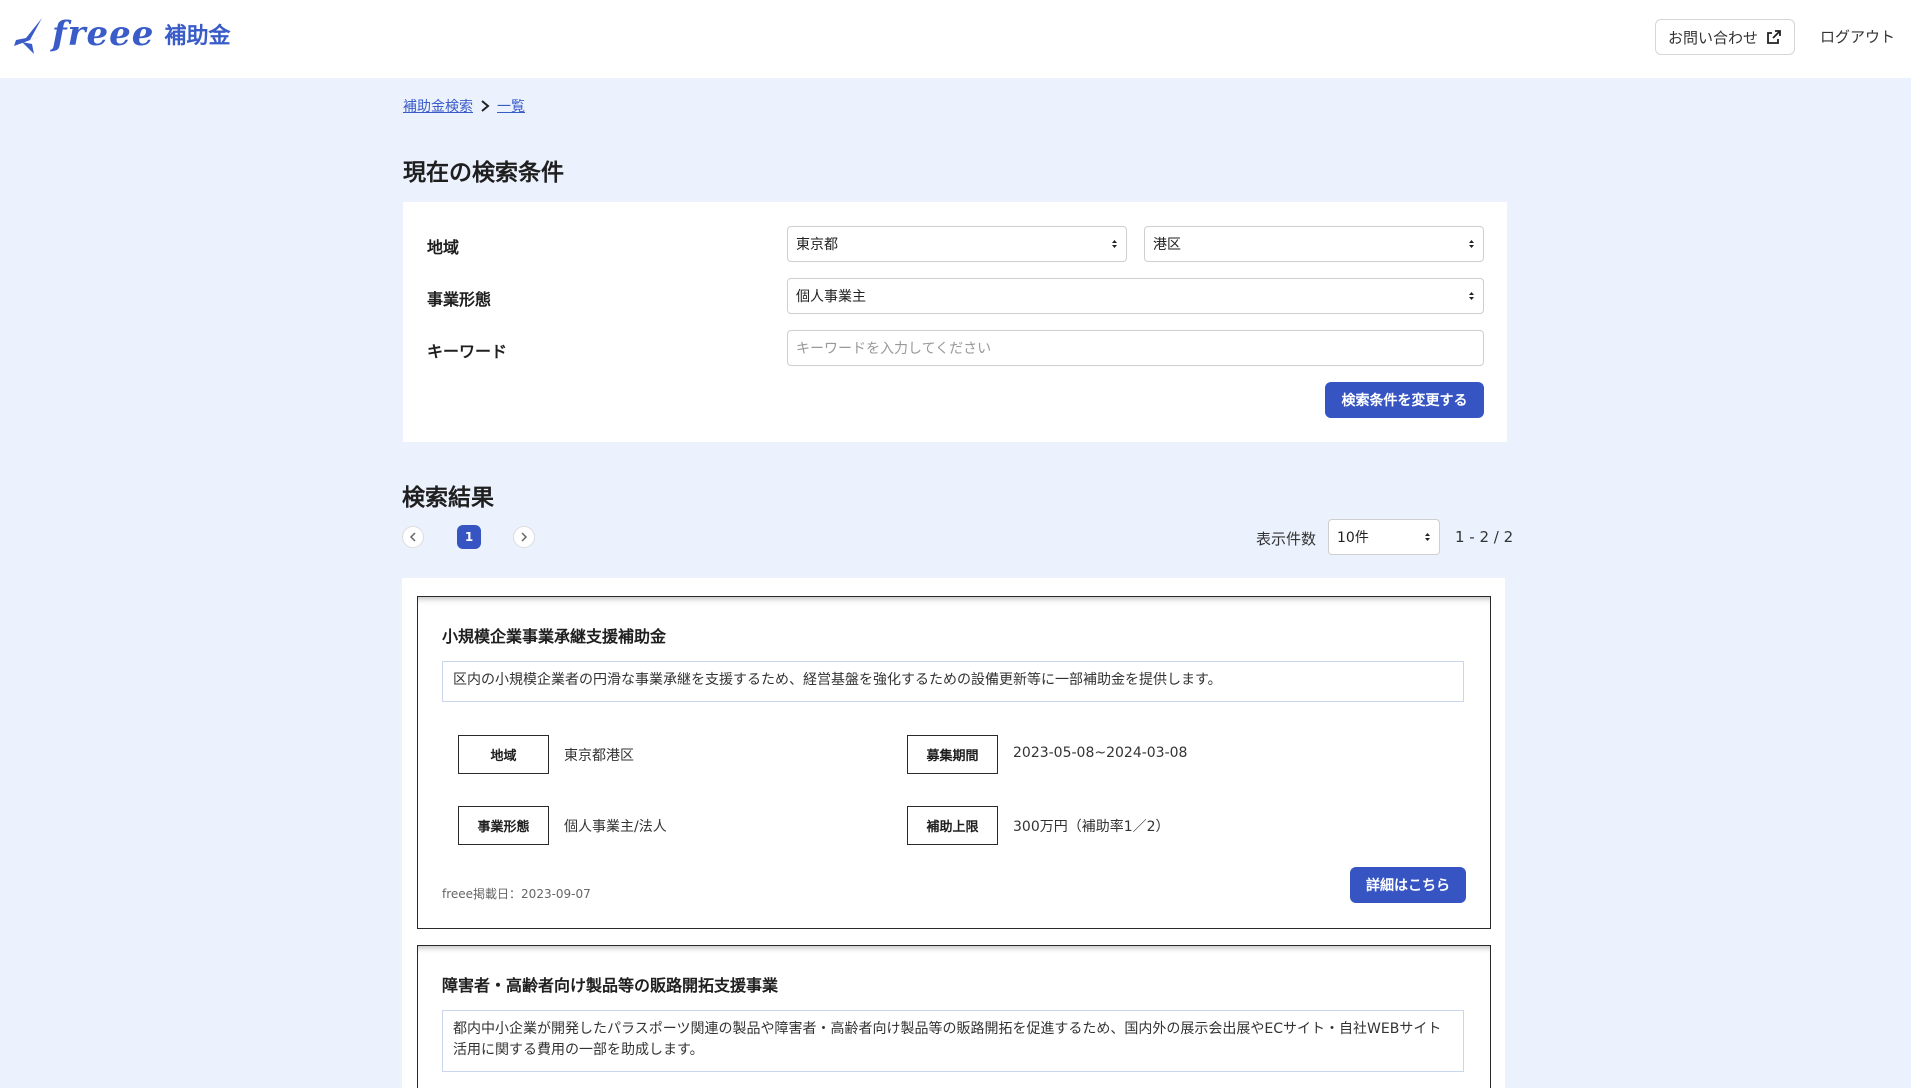  I want to click on limit-tag: 補助上限, so click(952, 825).